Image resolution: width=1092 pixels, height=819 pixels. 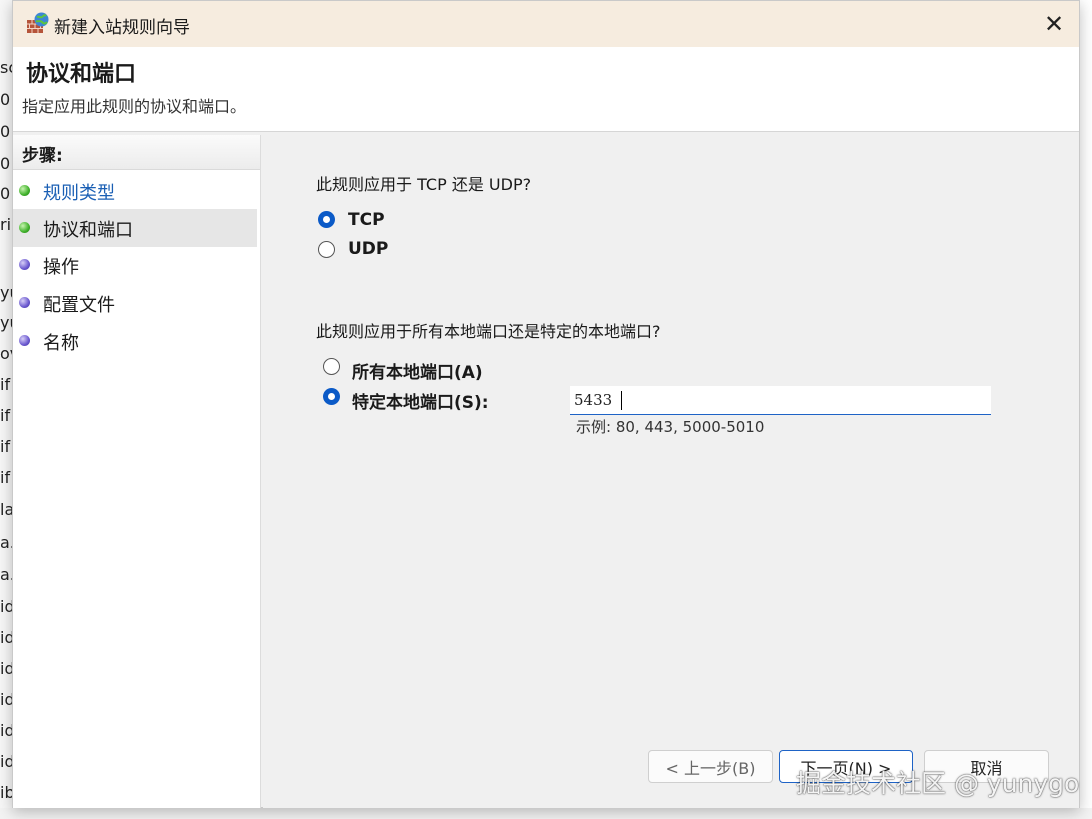 I want to click on all-local-ports-label: 所有本地端口(A), so click(x=417, y=370).